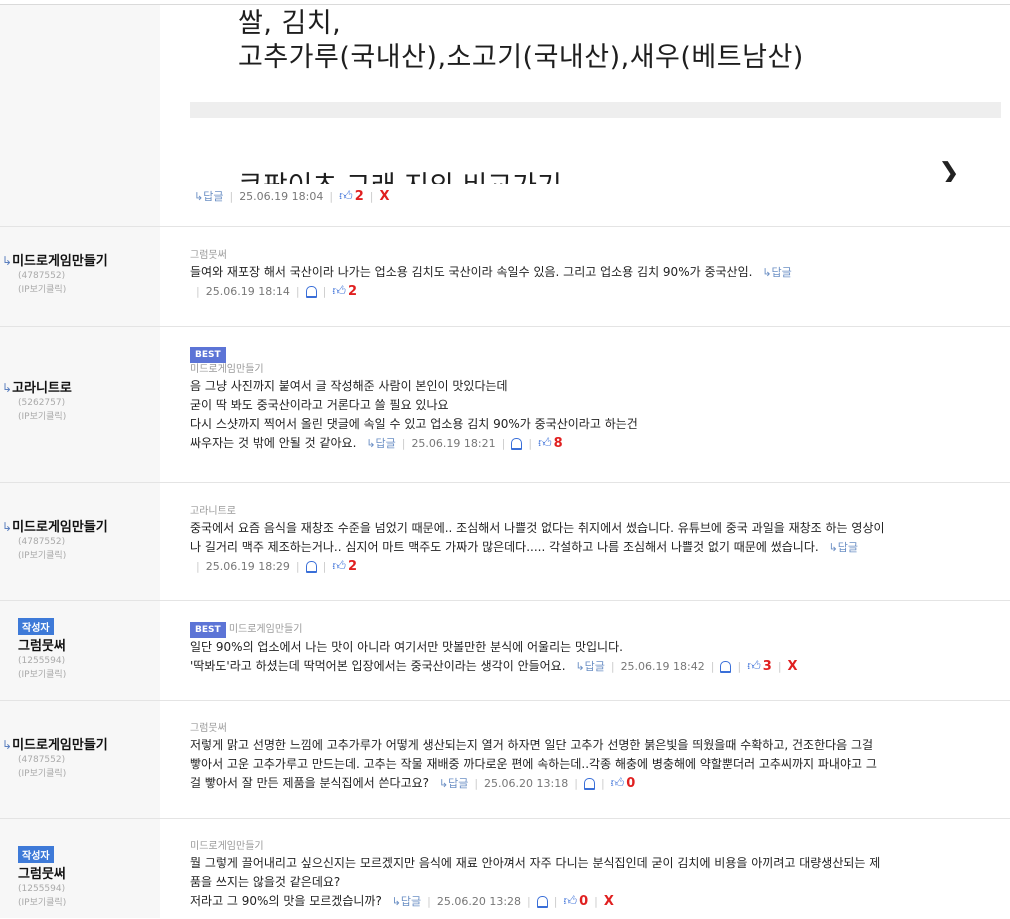 Image resolution: width=1010 pixels, height=919 pixels. Describe the element at coordinates (265, 882) in the screenshot. I see `comment-line: 품을 쓰지는 않을것 같은데요?` at that location.